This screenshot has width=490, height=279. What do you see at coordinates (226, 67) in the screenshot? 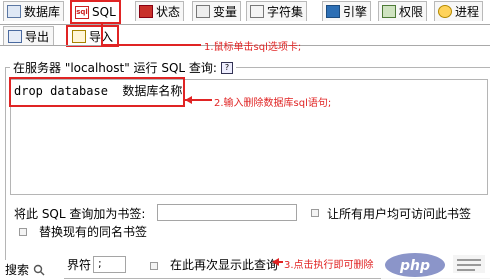
I see `help-icon: ?` at bounding box center [226, 67].